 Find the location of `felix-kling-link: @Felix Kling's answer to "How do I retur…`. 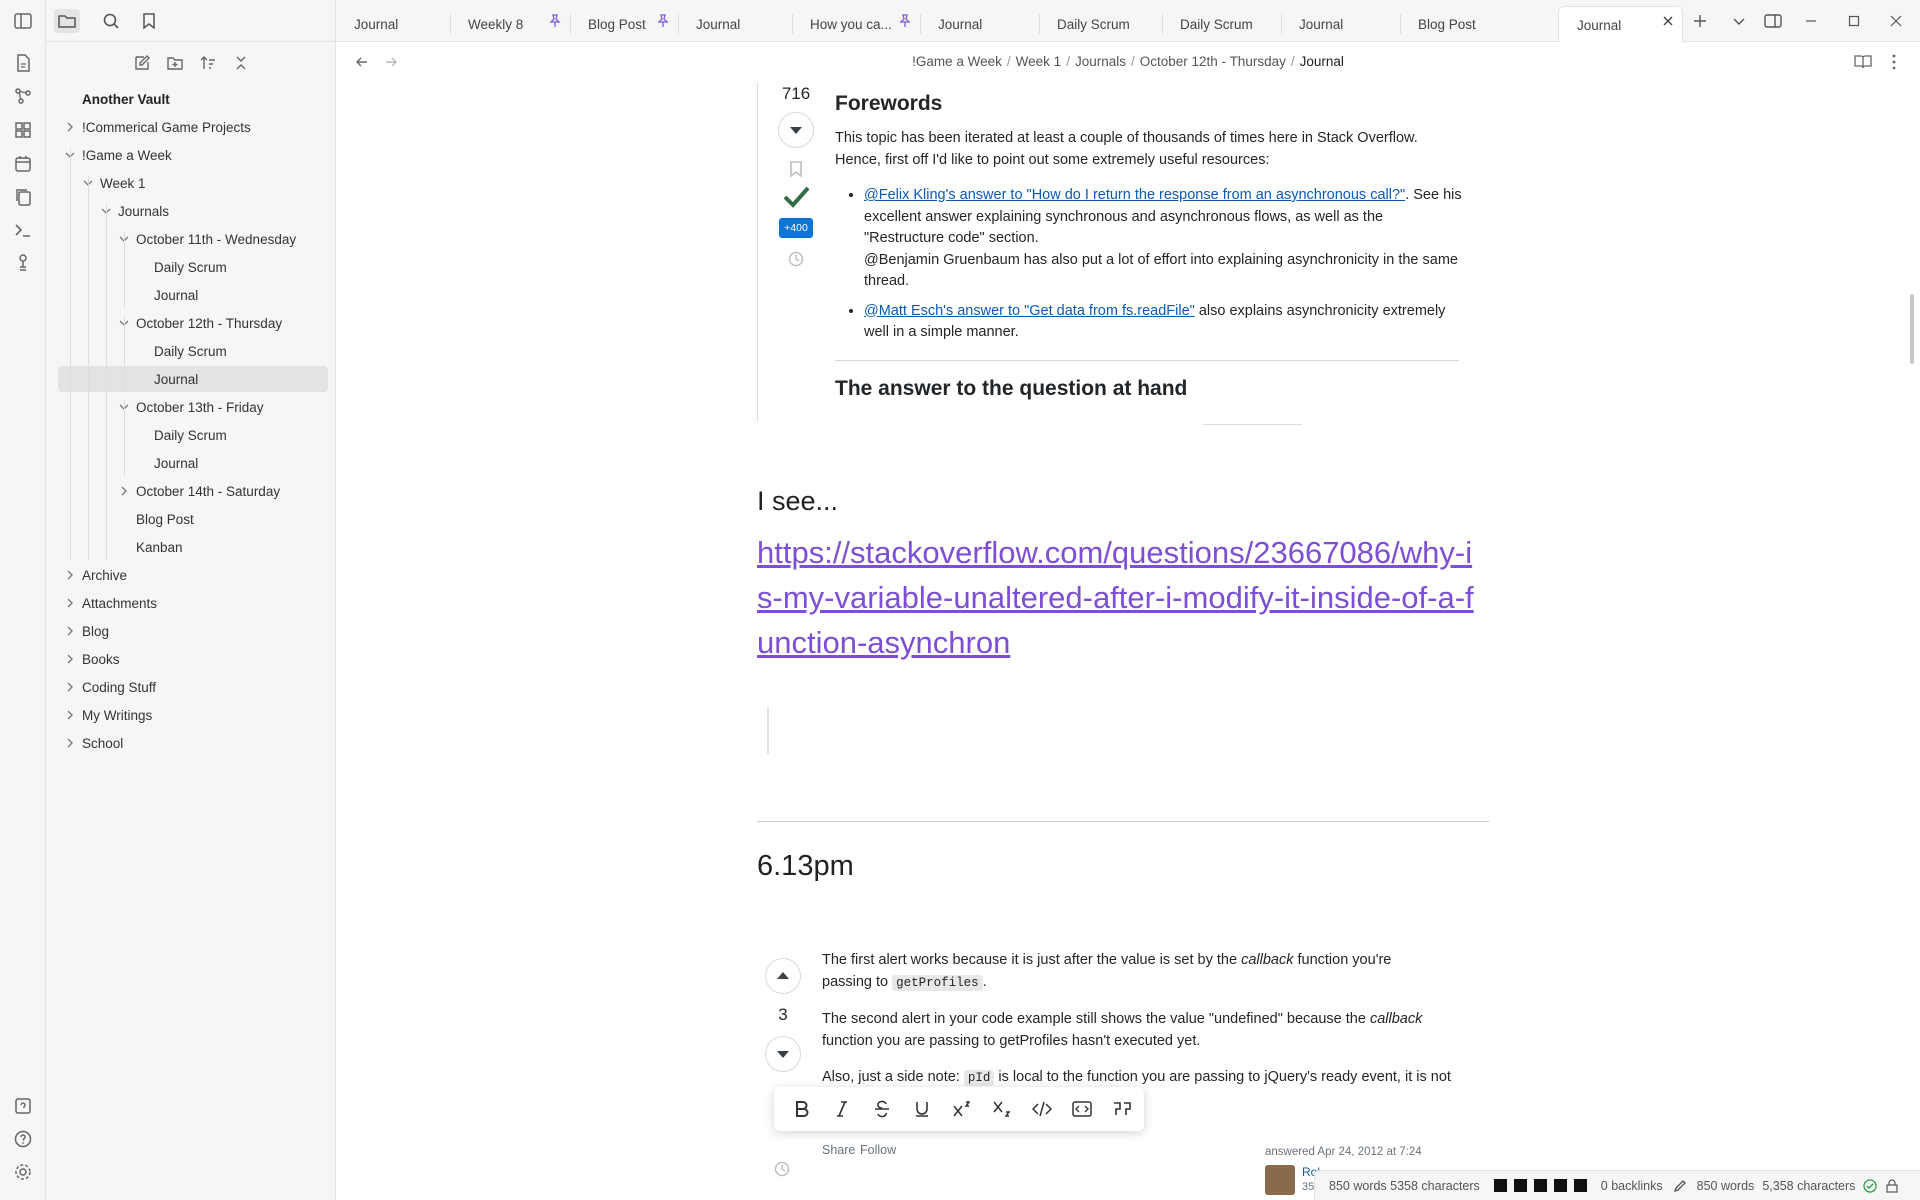

felix-kling-link: @Felix Kling's answer to "How do I retur… is located at coordinates (1134, 195).